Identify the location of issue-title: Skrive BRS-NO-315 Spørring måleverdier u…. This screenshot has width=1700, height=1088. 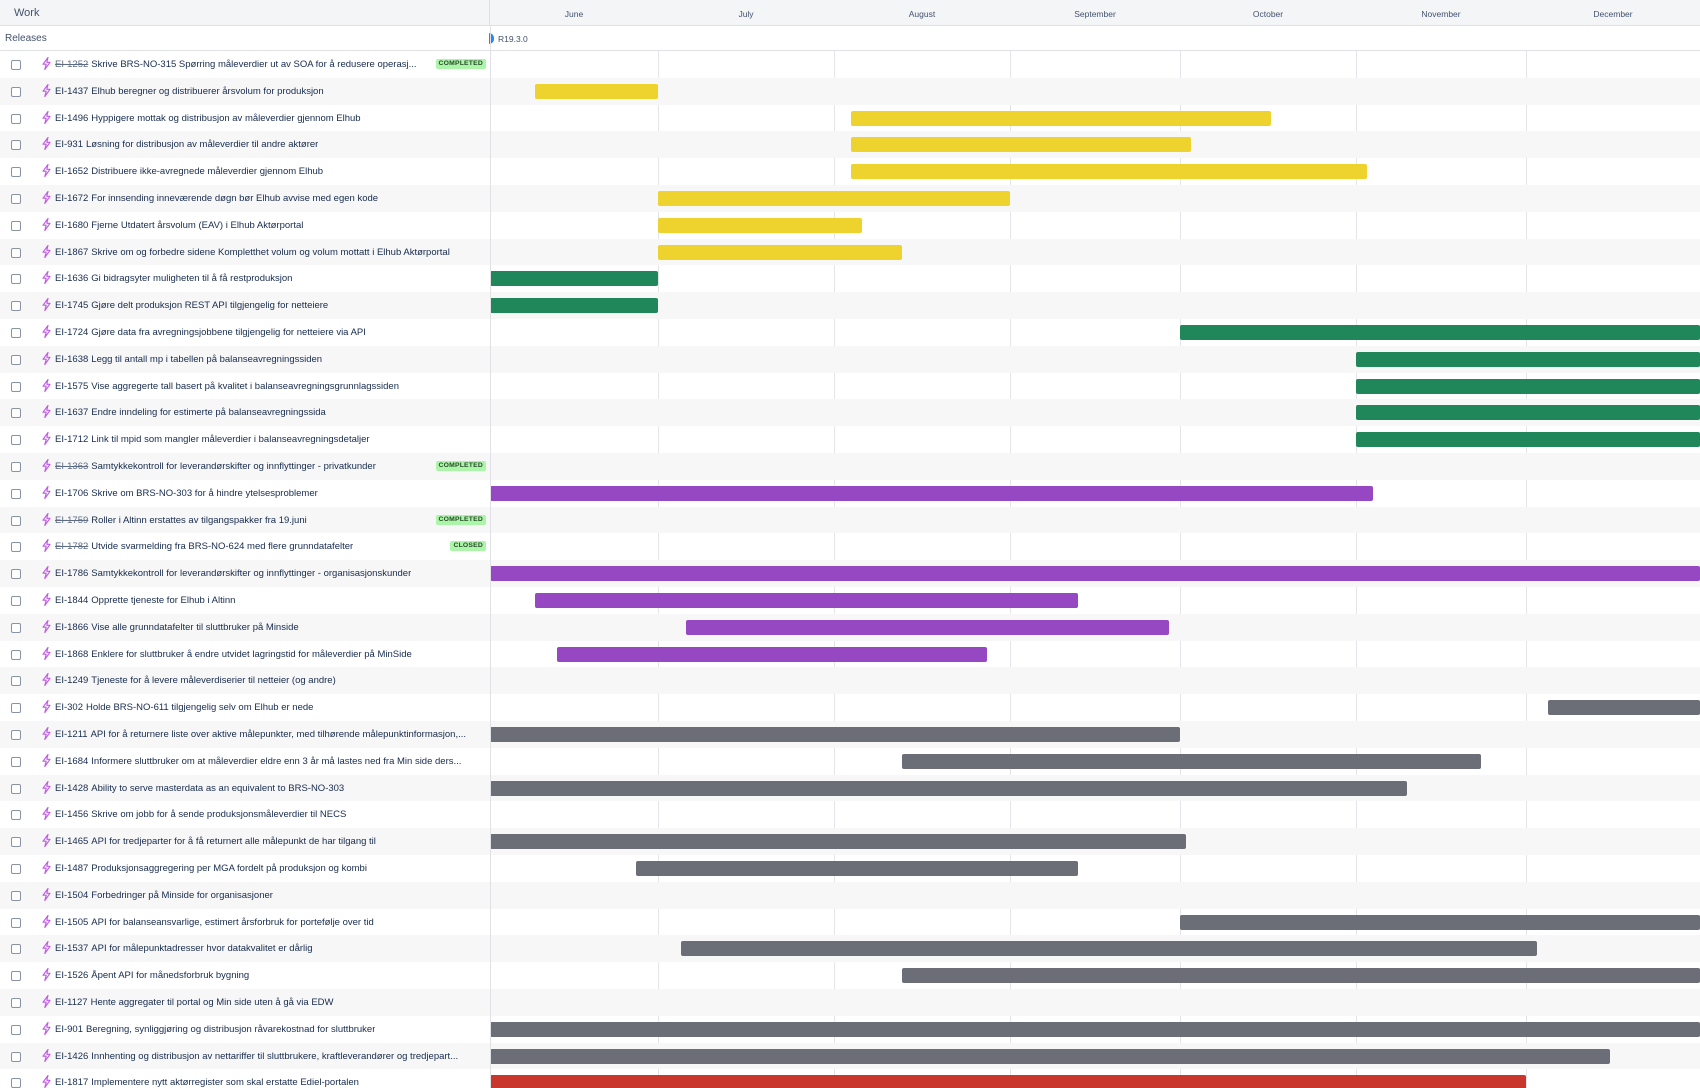
(253, 64).